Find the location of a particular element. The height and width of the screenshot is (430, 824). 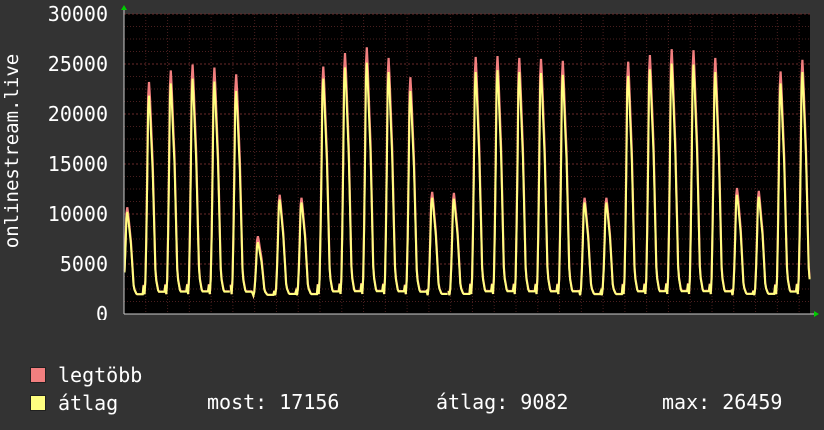

legend-swatch-avg is located at coordinates (38, 403).